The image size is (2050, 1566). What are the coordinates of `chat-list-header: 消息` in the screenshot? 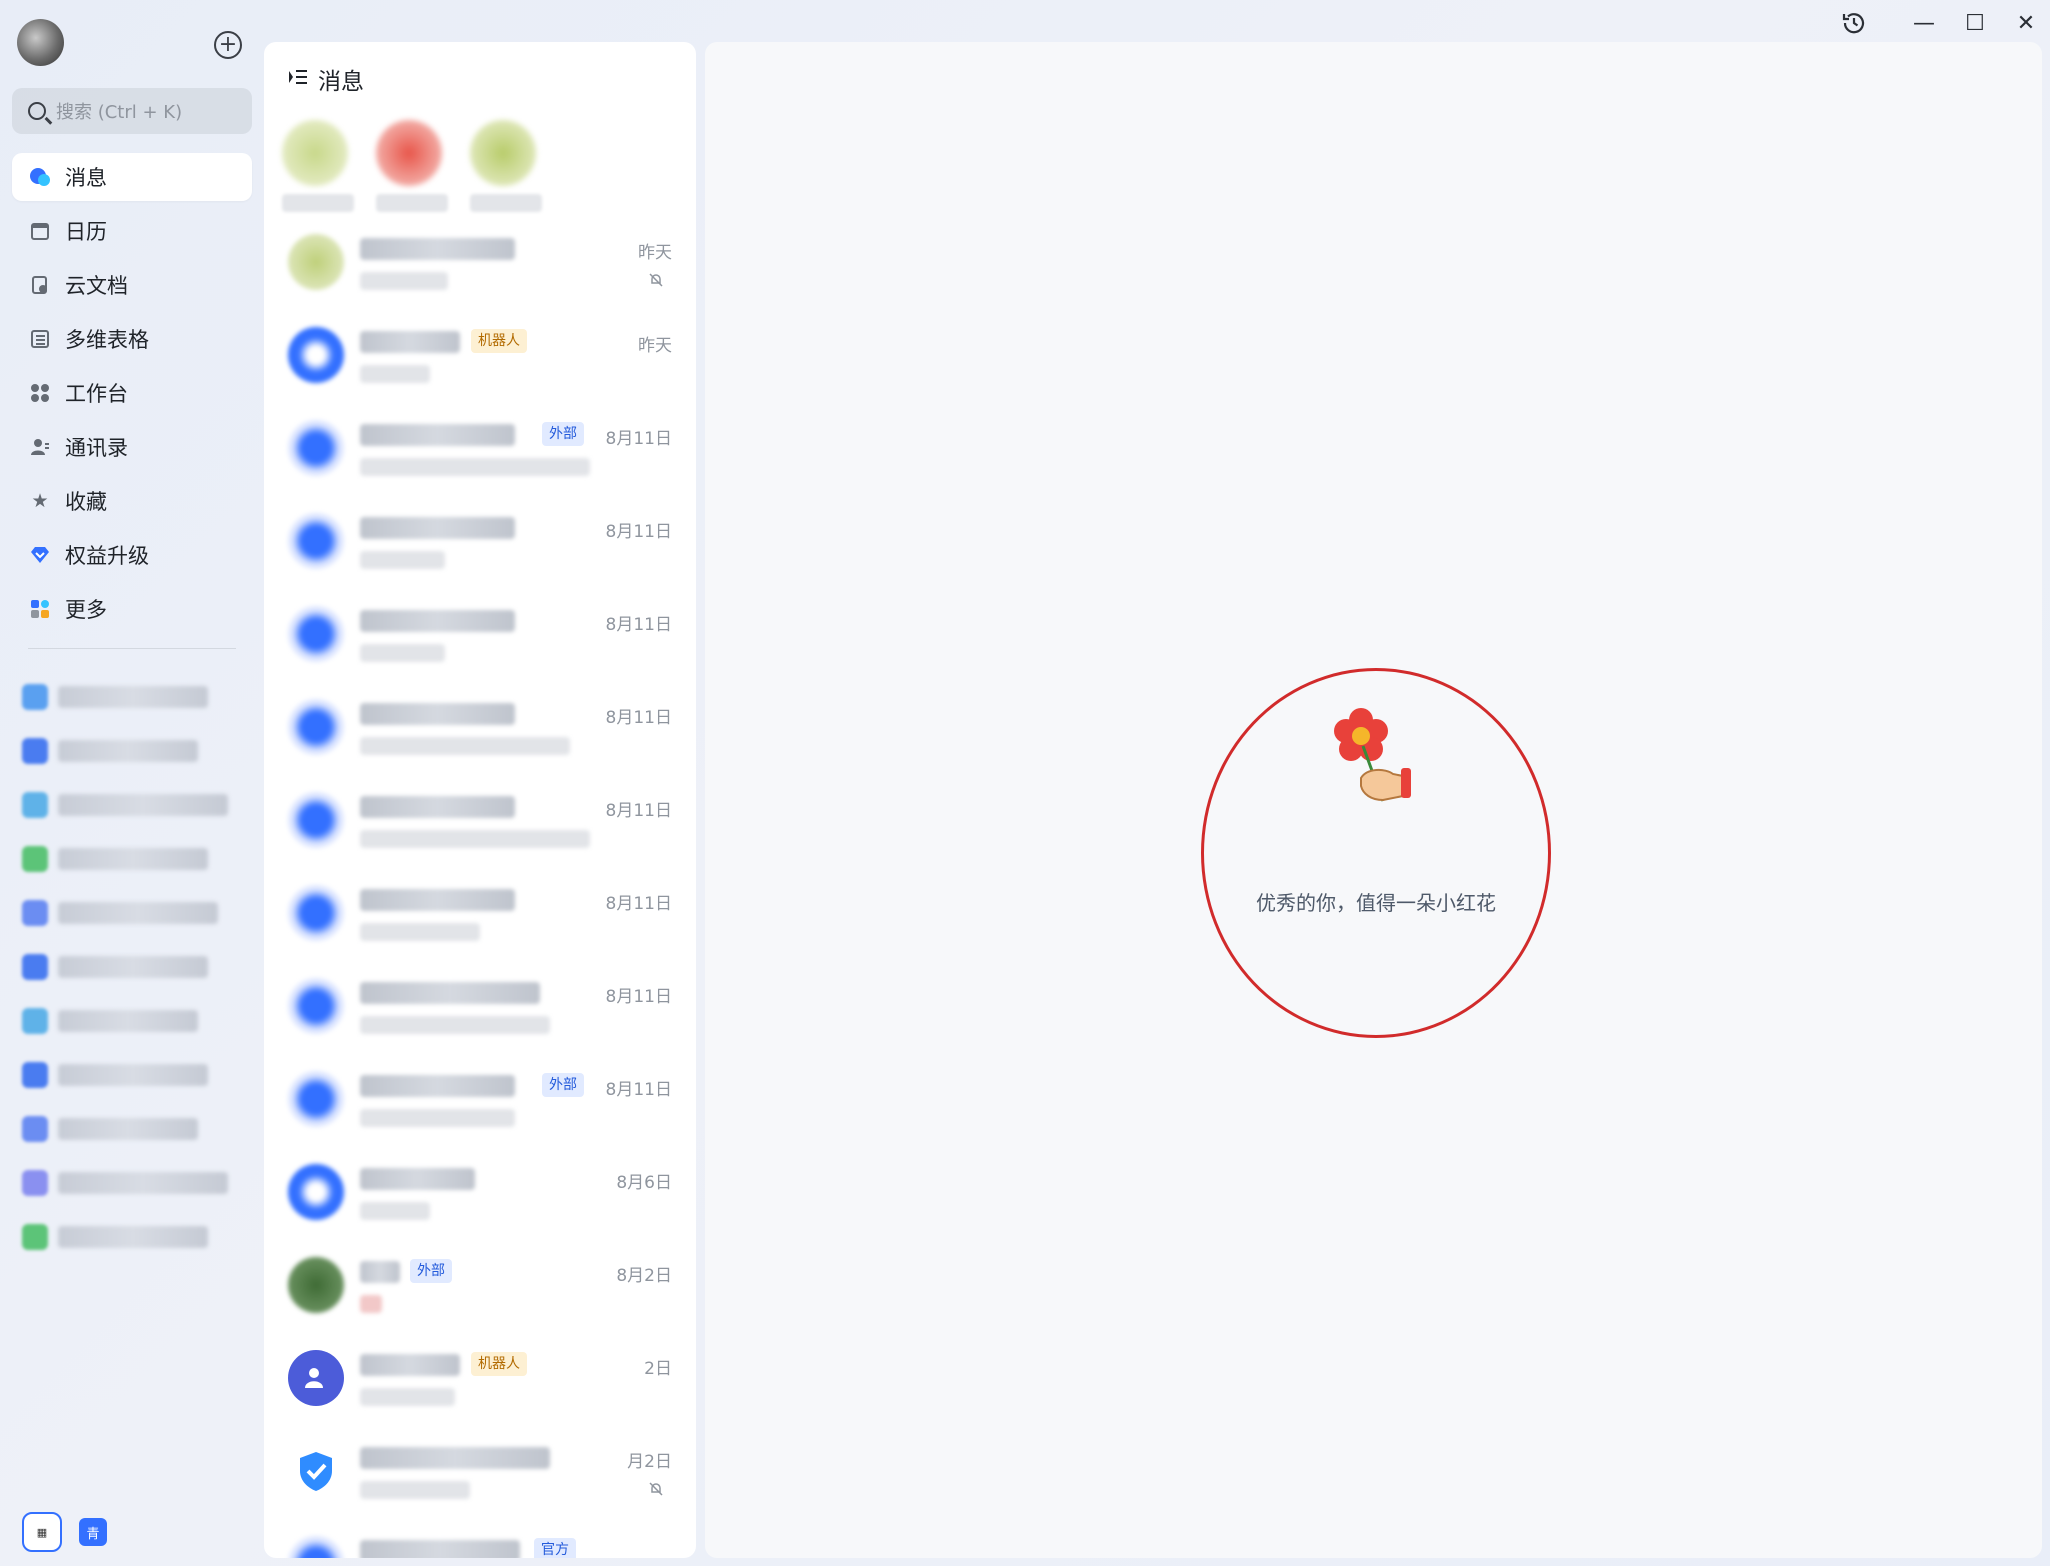 It's located at (326, 79).